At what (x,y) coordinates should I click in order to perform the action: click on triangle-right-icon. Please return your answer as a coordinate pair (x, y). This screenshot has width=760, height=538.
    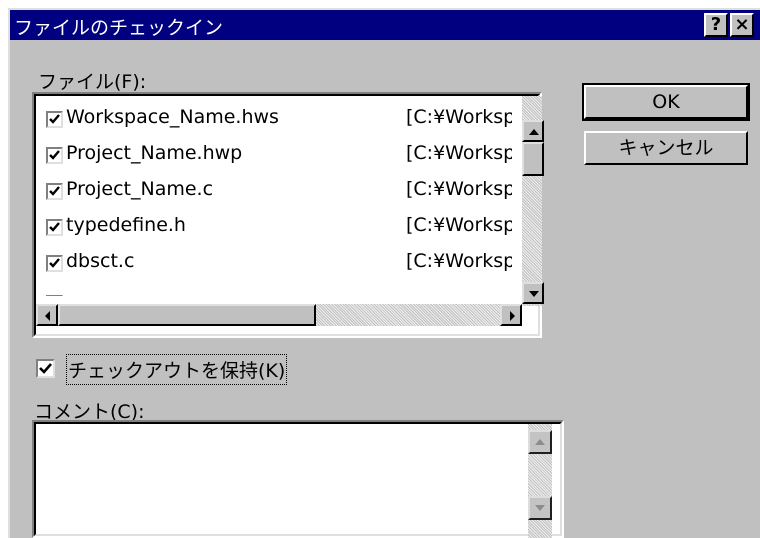
    Looking at the image, I should click on (512, 316).